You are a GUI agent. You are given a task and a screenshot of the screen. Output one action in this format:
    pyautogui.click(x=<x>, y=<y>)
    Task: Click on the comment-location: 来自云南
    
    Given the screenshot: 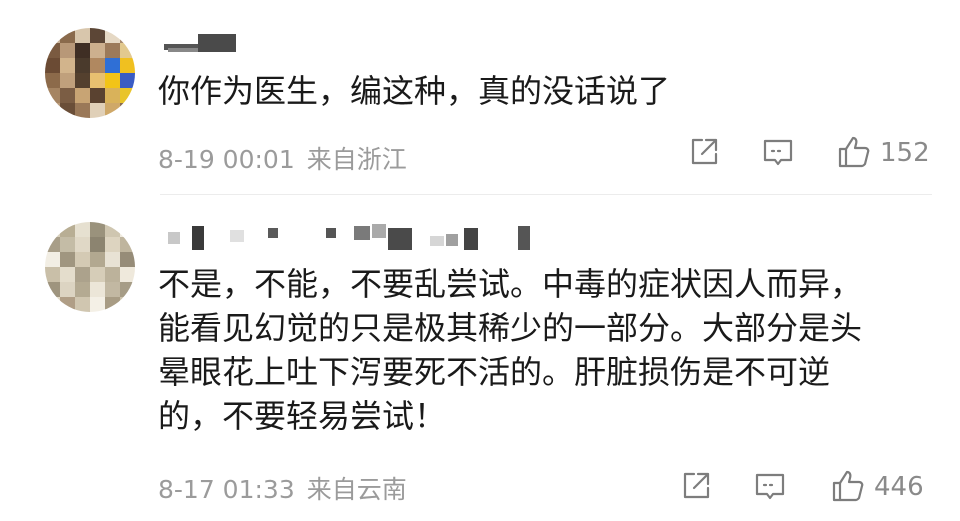 What is the action you would take?
    pyautogui.click(x=356, y=489)
    